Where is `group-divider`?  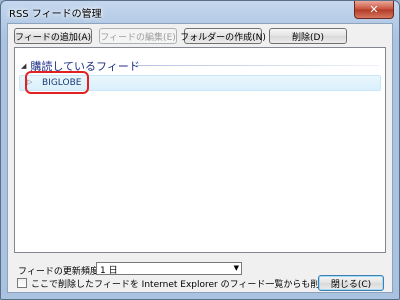 group-divider is located at coordinates (257, 65).